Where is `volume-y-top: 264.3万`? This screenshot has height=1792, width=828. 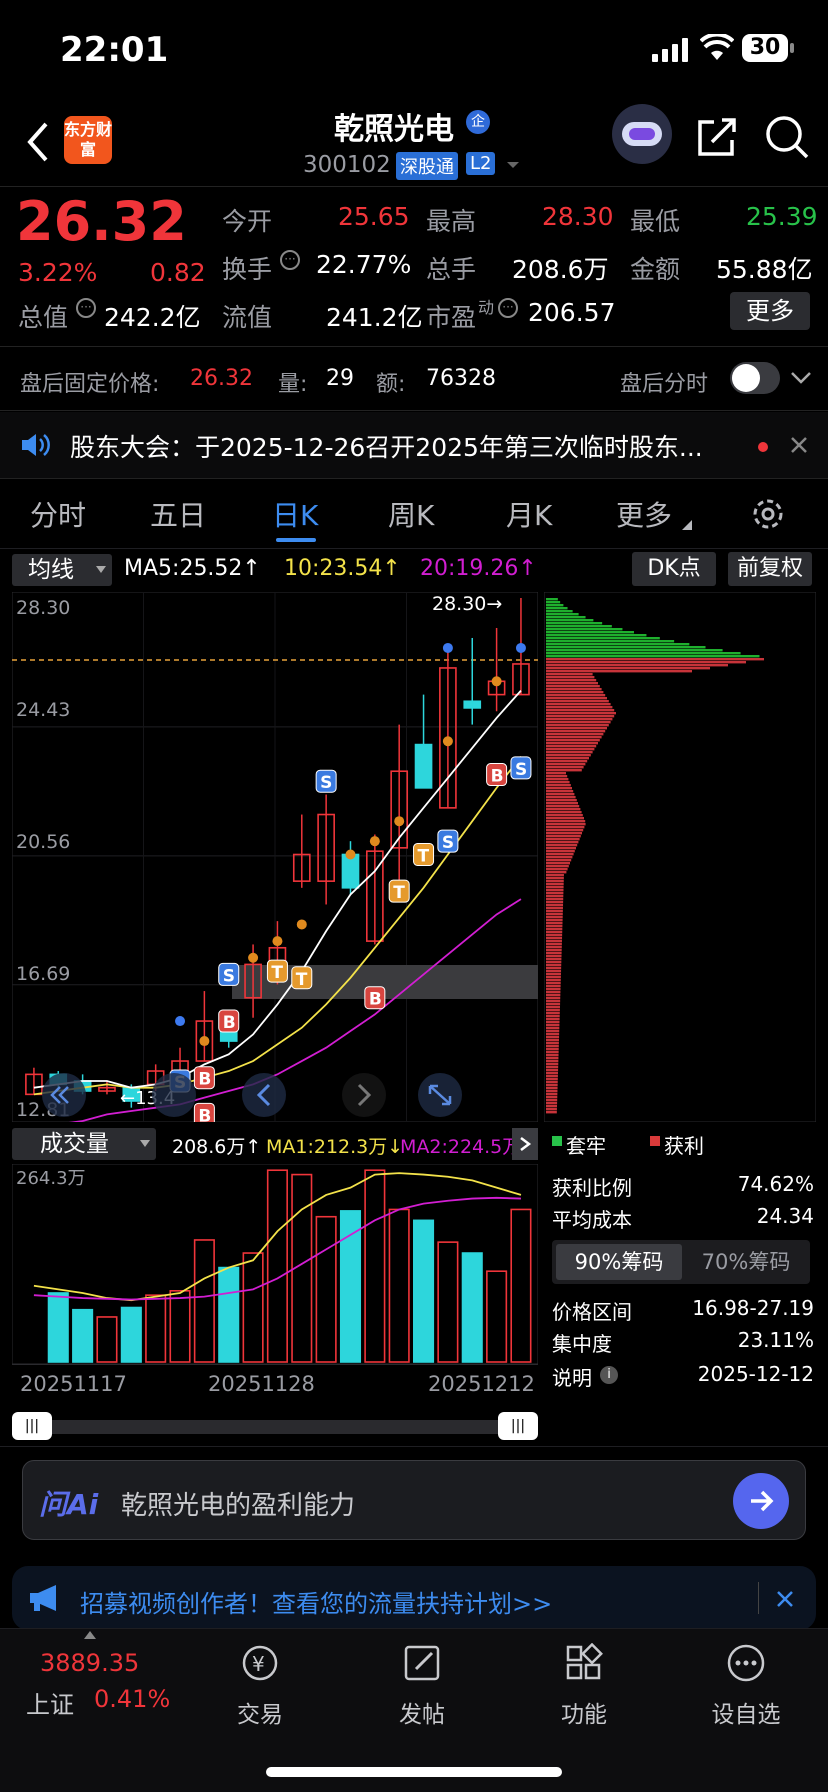 volume-y-top: 264.3万 is located at coordinates (51, 1178).